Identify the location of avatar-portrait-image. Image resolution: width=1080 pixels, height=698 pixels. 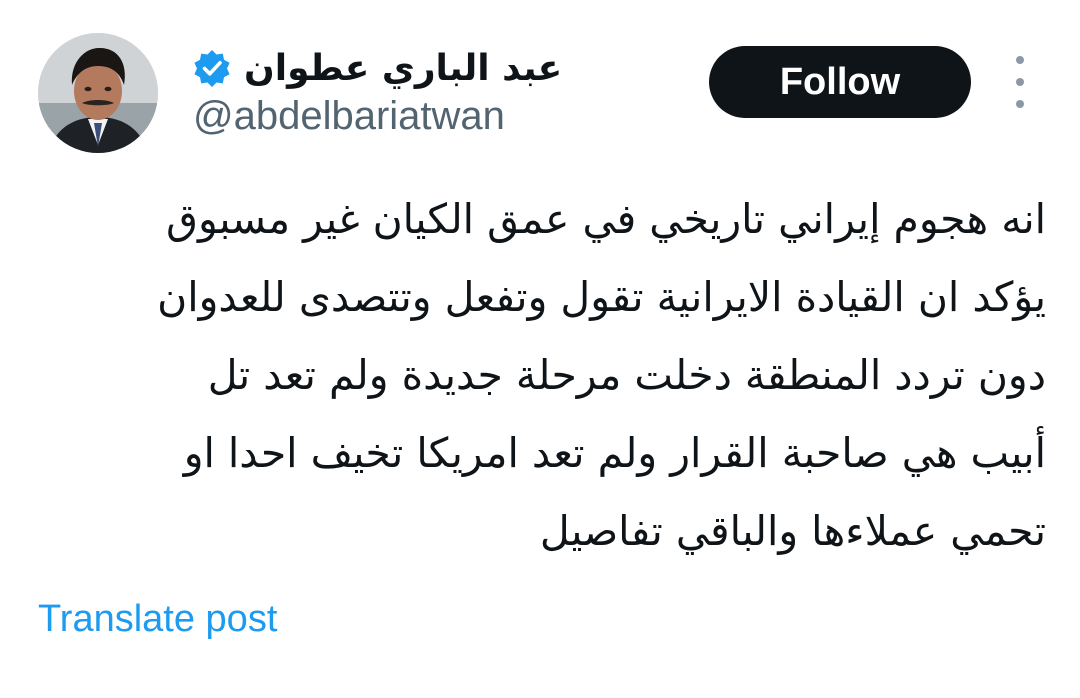
(98, 93).